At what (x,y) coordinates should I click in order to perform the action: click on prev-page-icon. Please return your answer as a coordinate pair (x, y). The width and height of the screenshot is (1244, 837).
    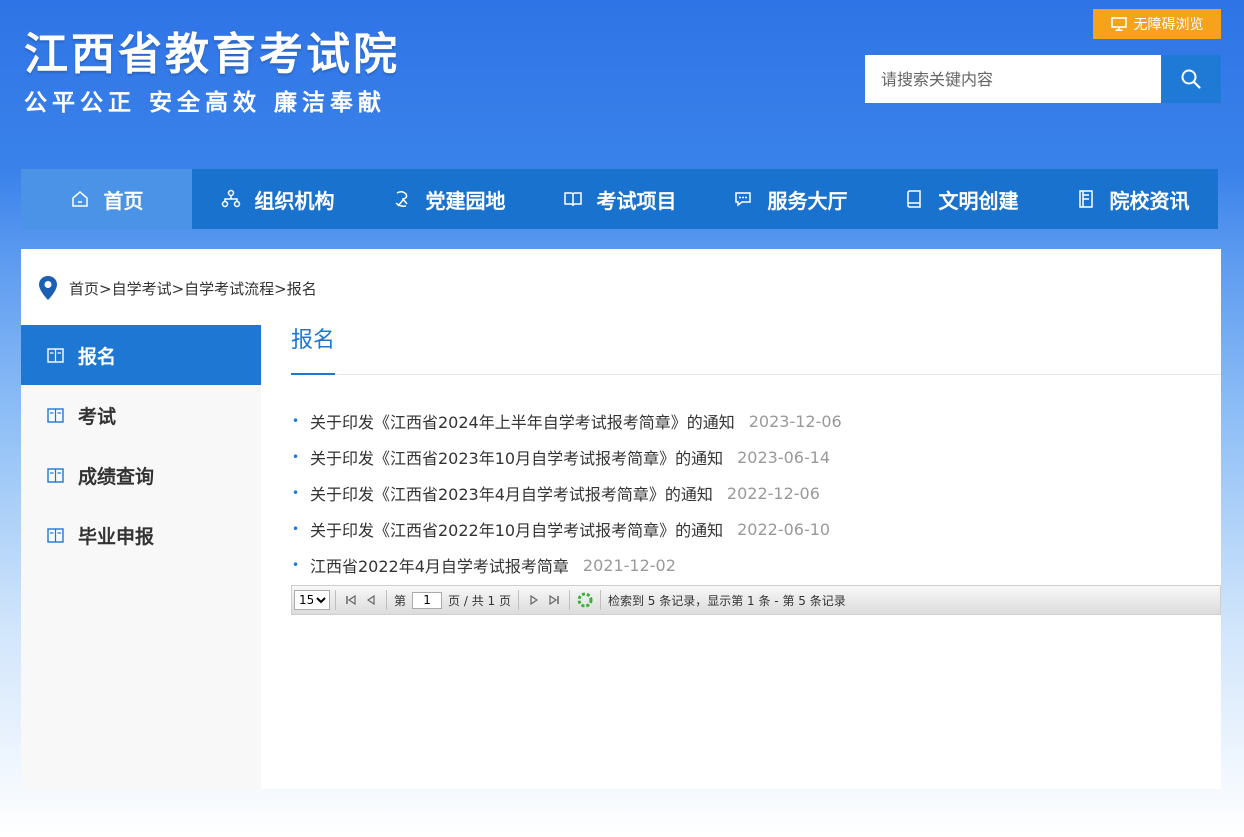
    Looking at the image, I should click on (370, 600).